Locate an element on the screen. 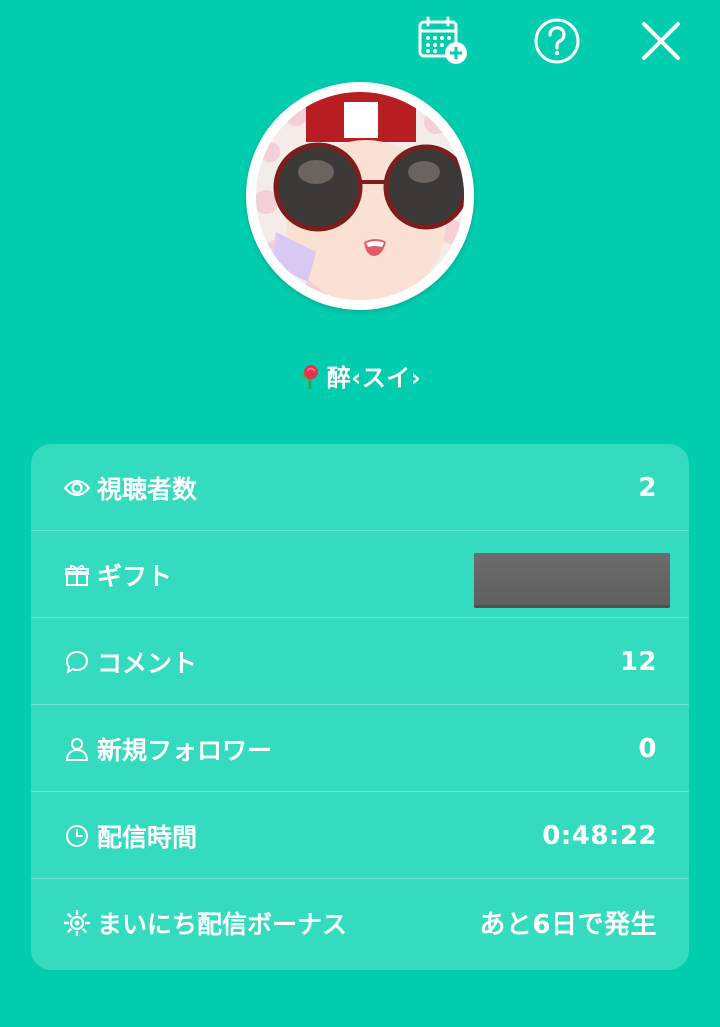 Image resolution: width=720 pixels, height=1027 pixels. speech-bubble-icon is located at coordinates (77, 662).